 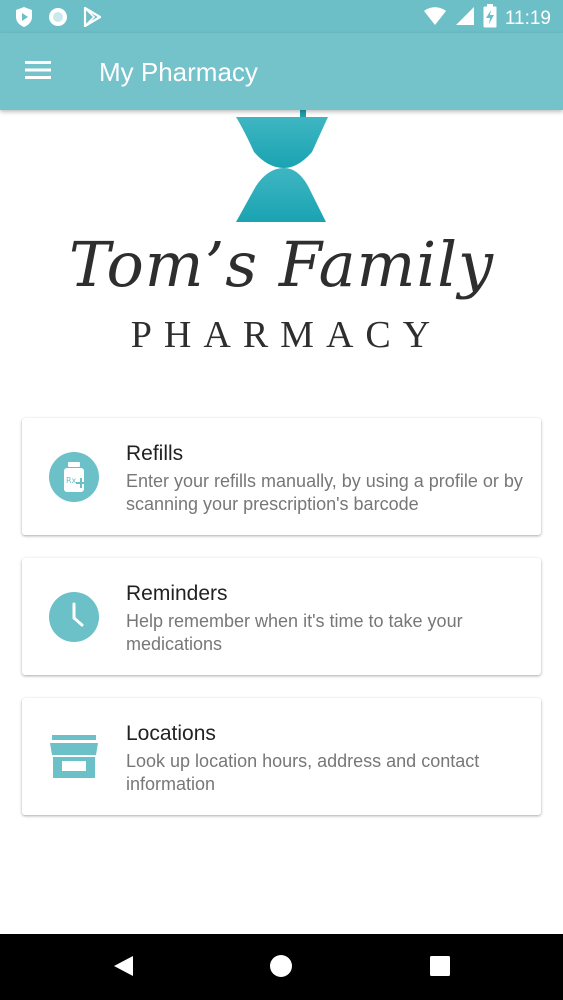 I want to click on rx-bottle-icon: Rx, so click(x=74, y=477).